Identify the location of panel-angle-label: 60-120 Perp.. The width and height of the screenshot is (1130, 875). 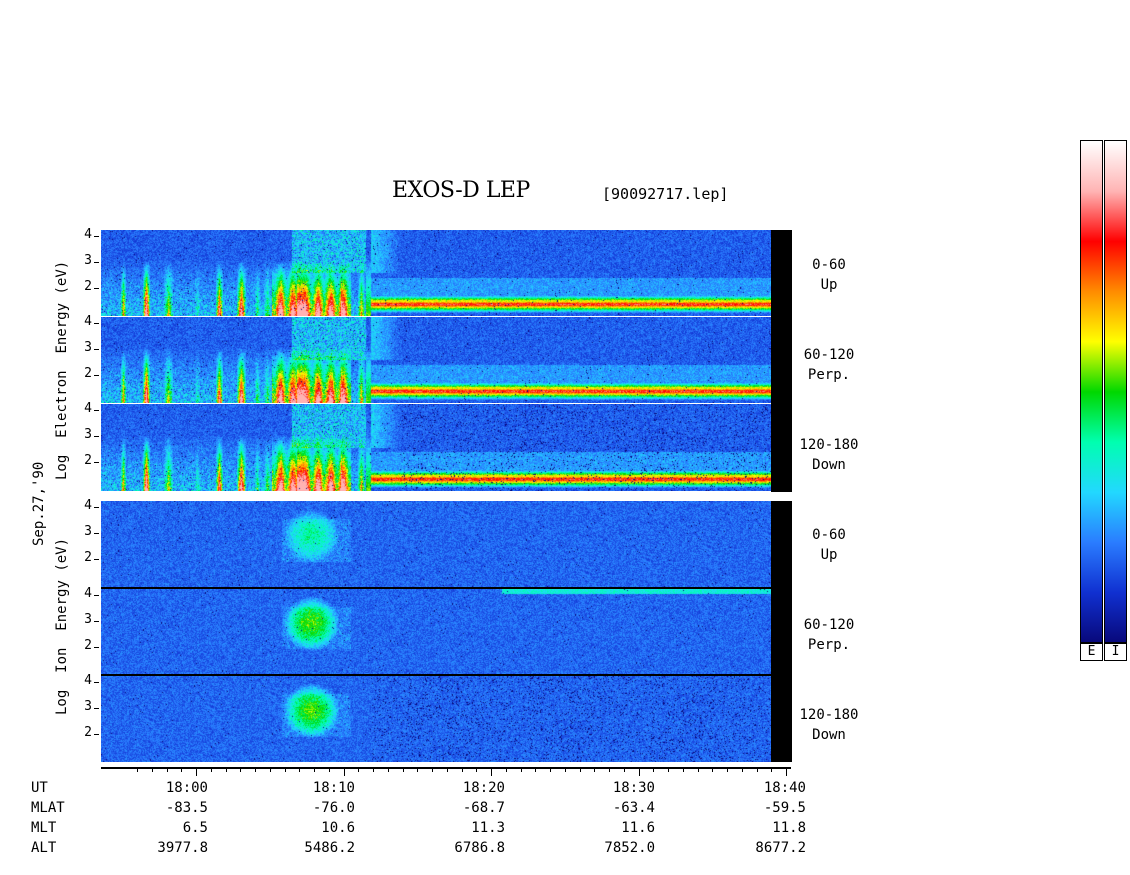
(829, 365).